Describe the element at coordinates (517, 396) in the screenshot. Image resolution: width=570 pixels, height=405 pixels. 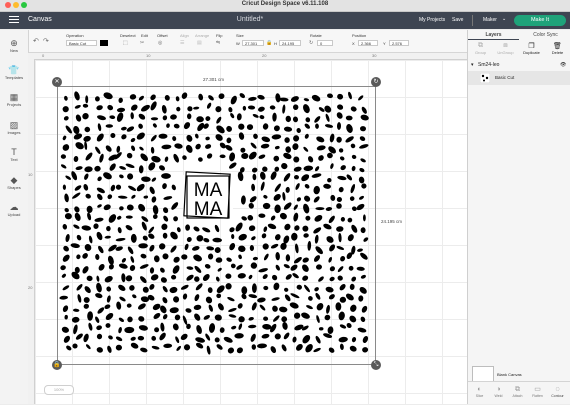
I see `attach-label: Attach` at that location.